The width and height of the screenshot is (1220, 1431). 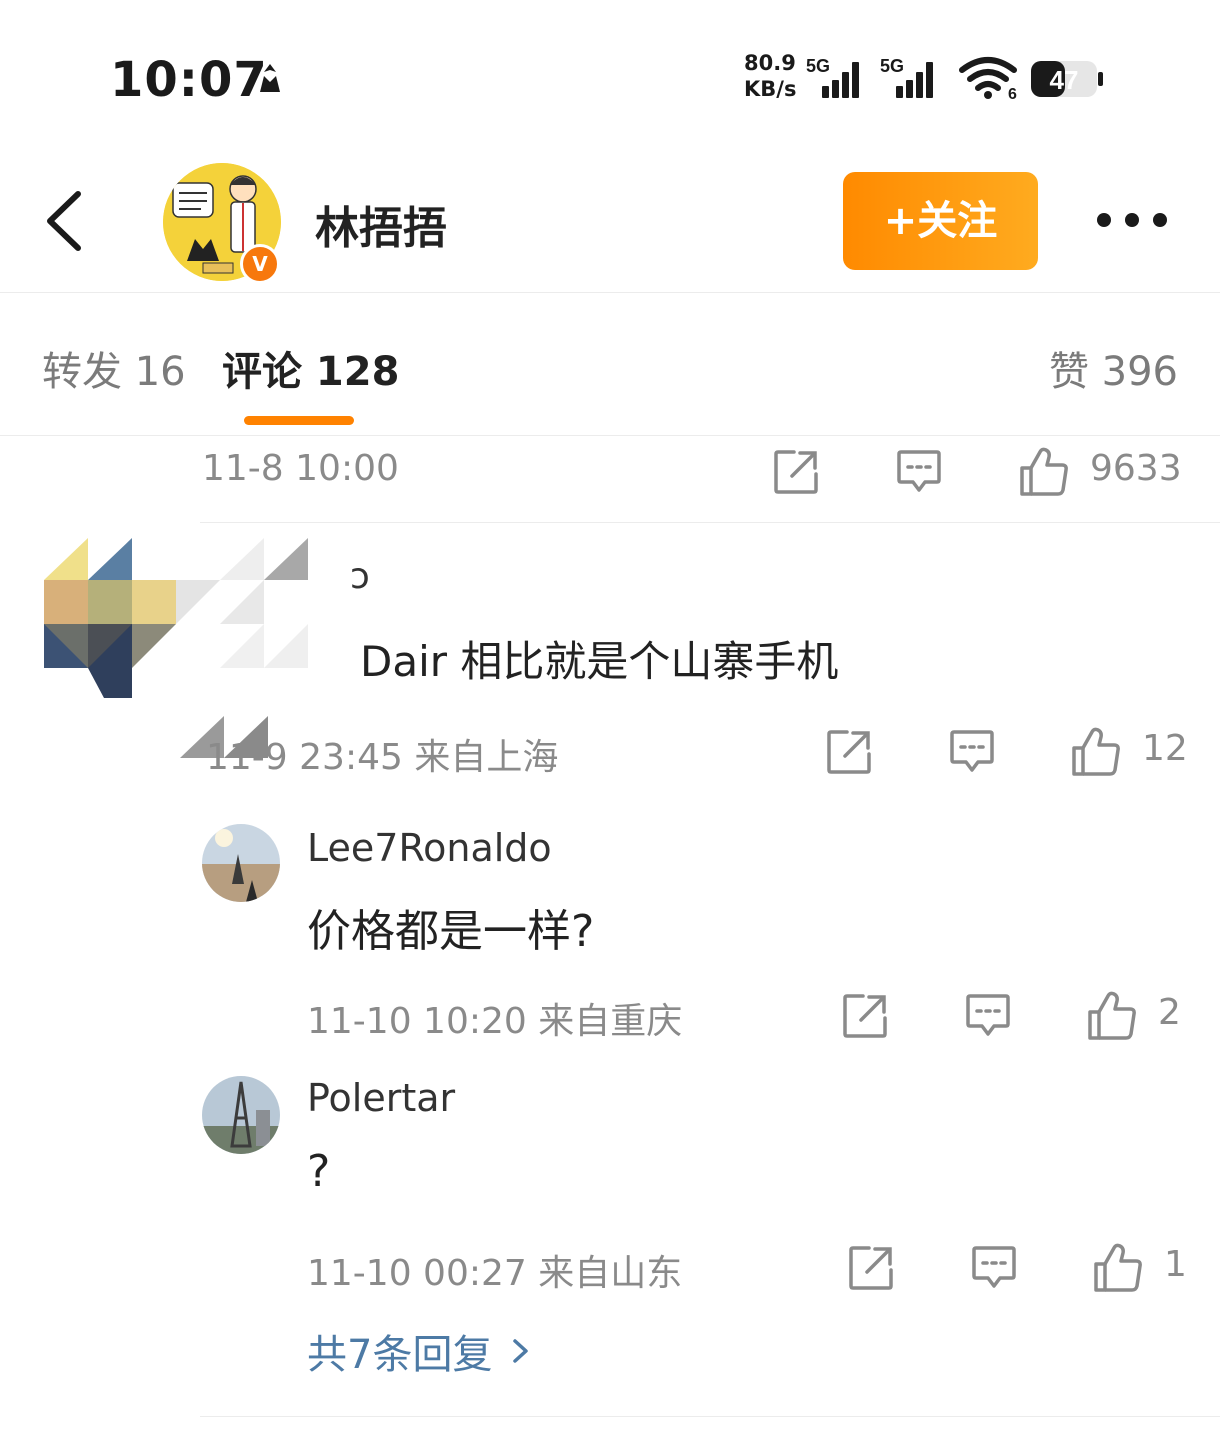 I want to click on beach-photo-image, so click(x=241, y=863).